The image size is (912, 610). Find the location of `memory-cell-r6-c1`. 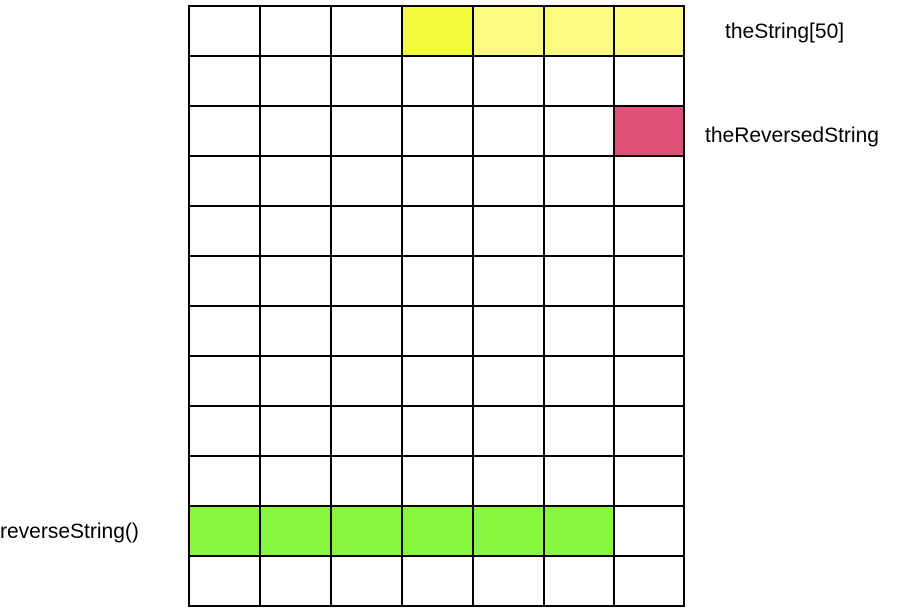

memory-cell-r6-c1 is located at coordinates (295, 331).